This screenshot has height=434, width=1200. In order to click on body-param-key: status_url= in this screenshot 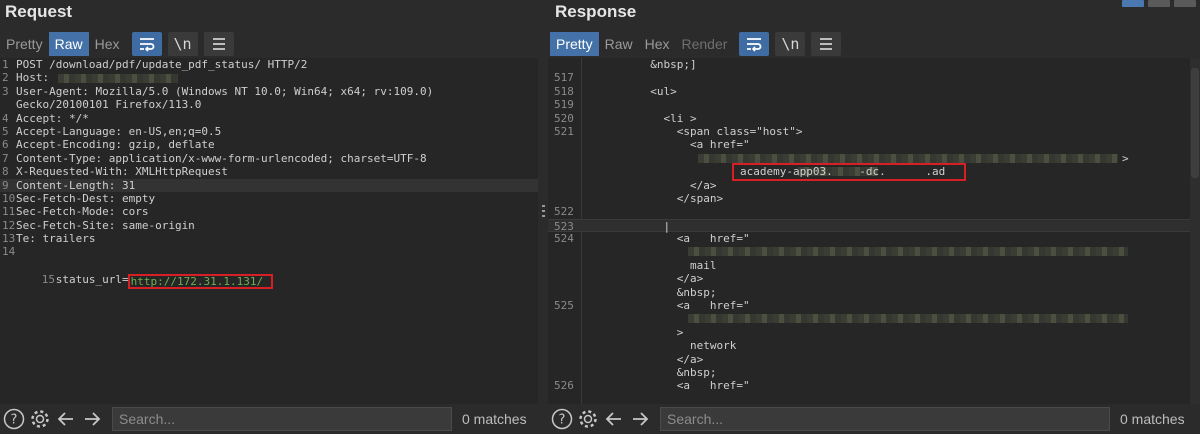, I will do `click(92, 280)`.